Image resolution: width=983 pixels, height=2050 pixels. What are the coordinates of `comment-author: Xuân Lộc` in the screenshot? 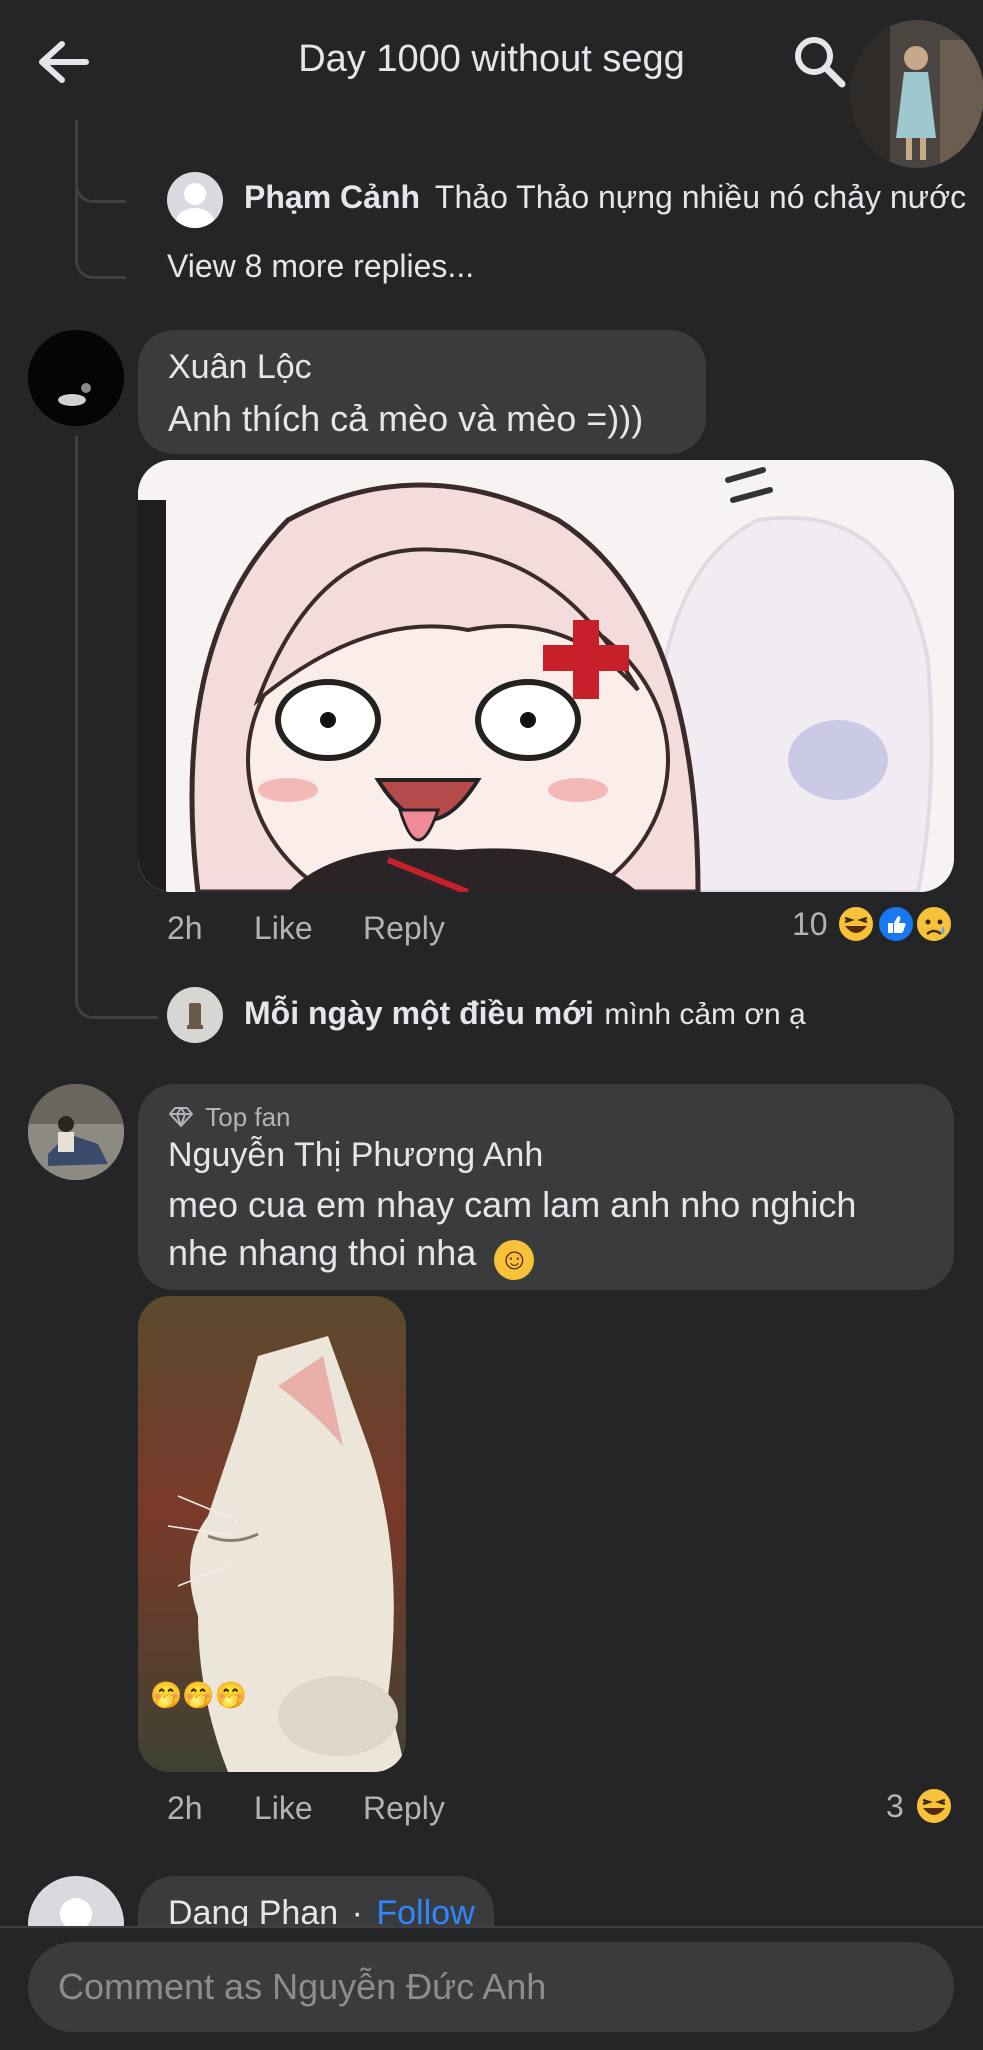 It's located at (240, 367).